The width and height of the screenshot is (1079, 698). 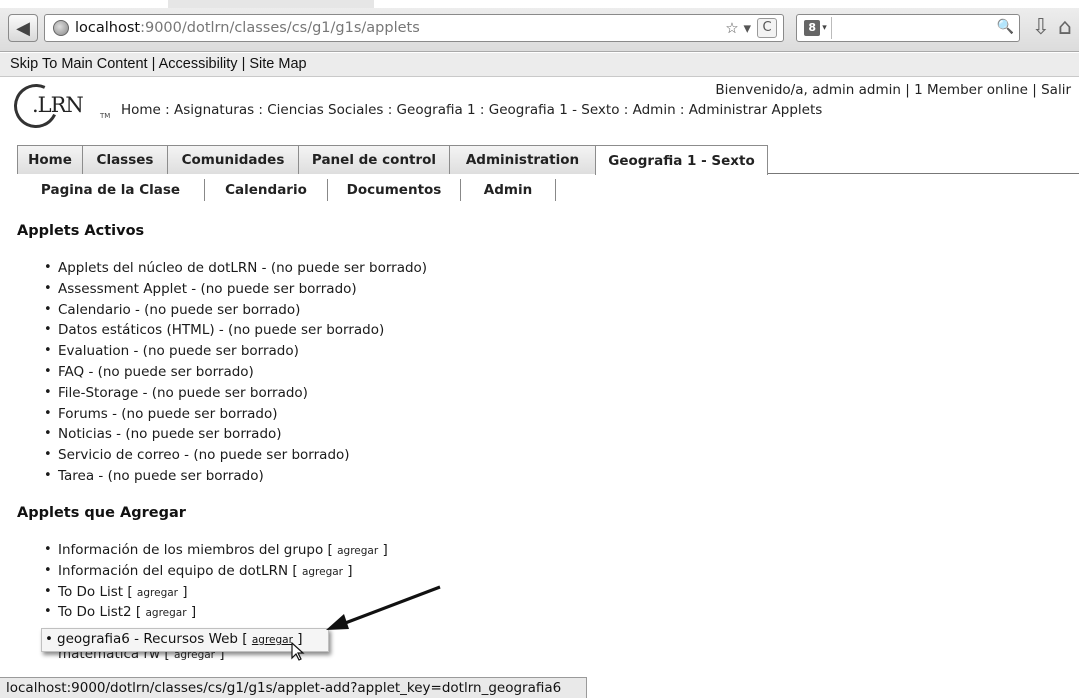 What do you see at coordinates (108, 28) in the screenshot?
I see `url-host: localhost` at bounding box center [108, 28].